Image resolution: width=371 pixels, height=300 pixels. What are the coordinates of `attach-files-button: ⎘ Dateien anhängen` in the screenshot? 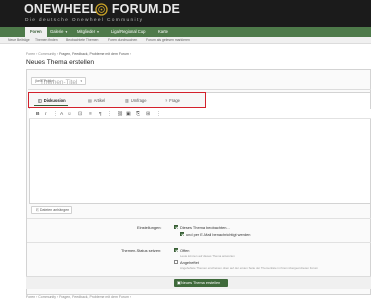 It's located at (51, 210).